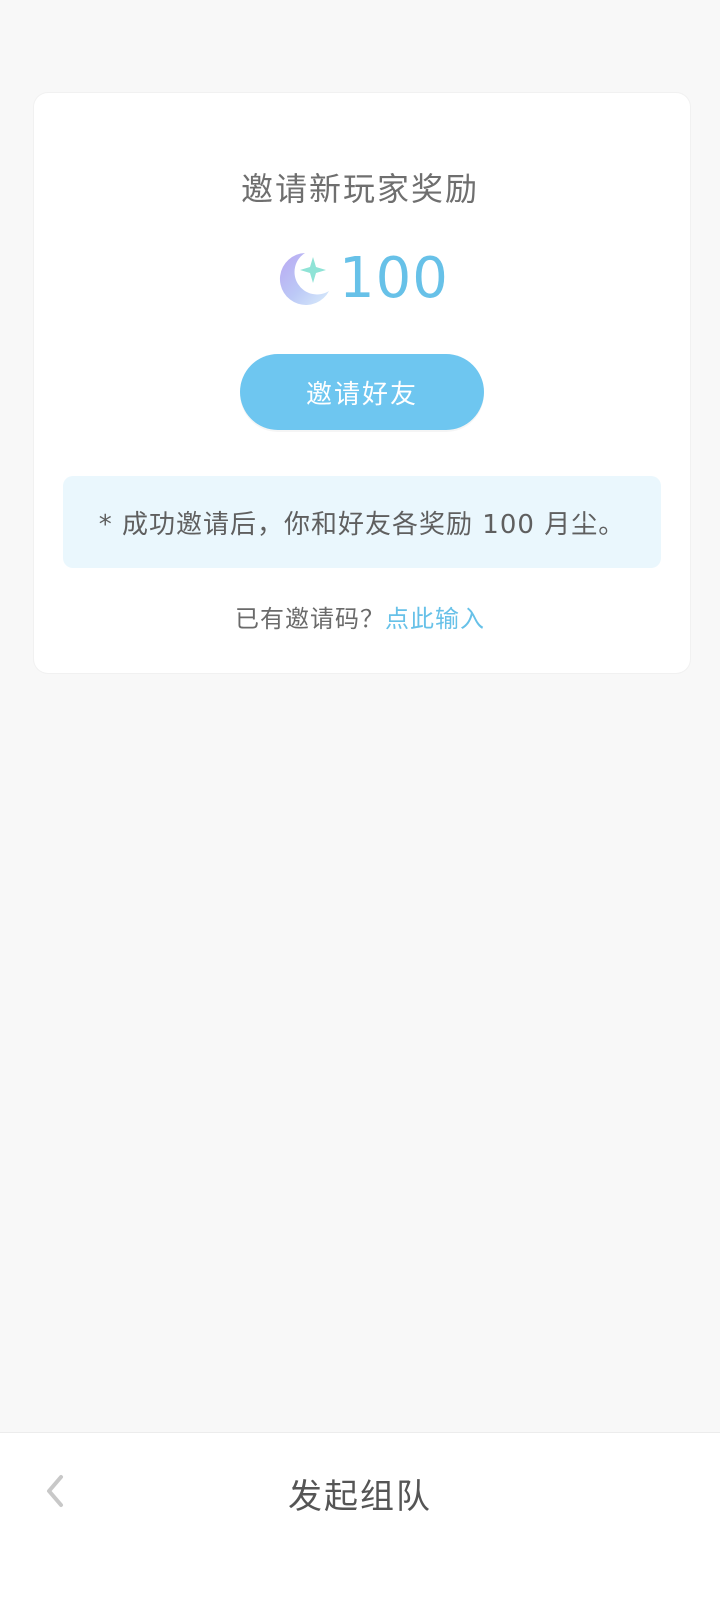  What do you see at coordinates (310, 619) in the screenshot?
I see `invite-code-prompt: 已有邀请码？` at bounding box center [310, 619].